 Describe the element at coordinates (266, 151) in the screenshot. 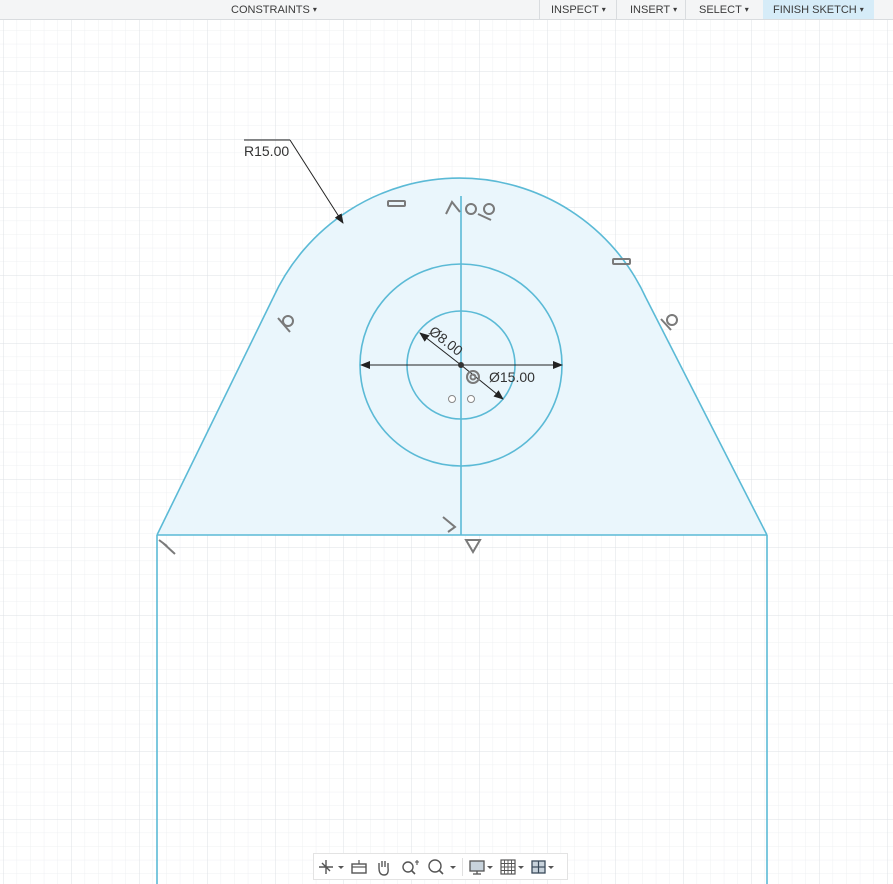

I see `radius-dimension-label: R15.00` at that location.